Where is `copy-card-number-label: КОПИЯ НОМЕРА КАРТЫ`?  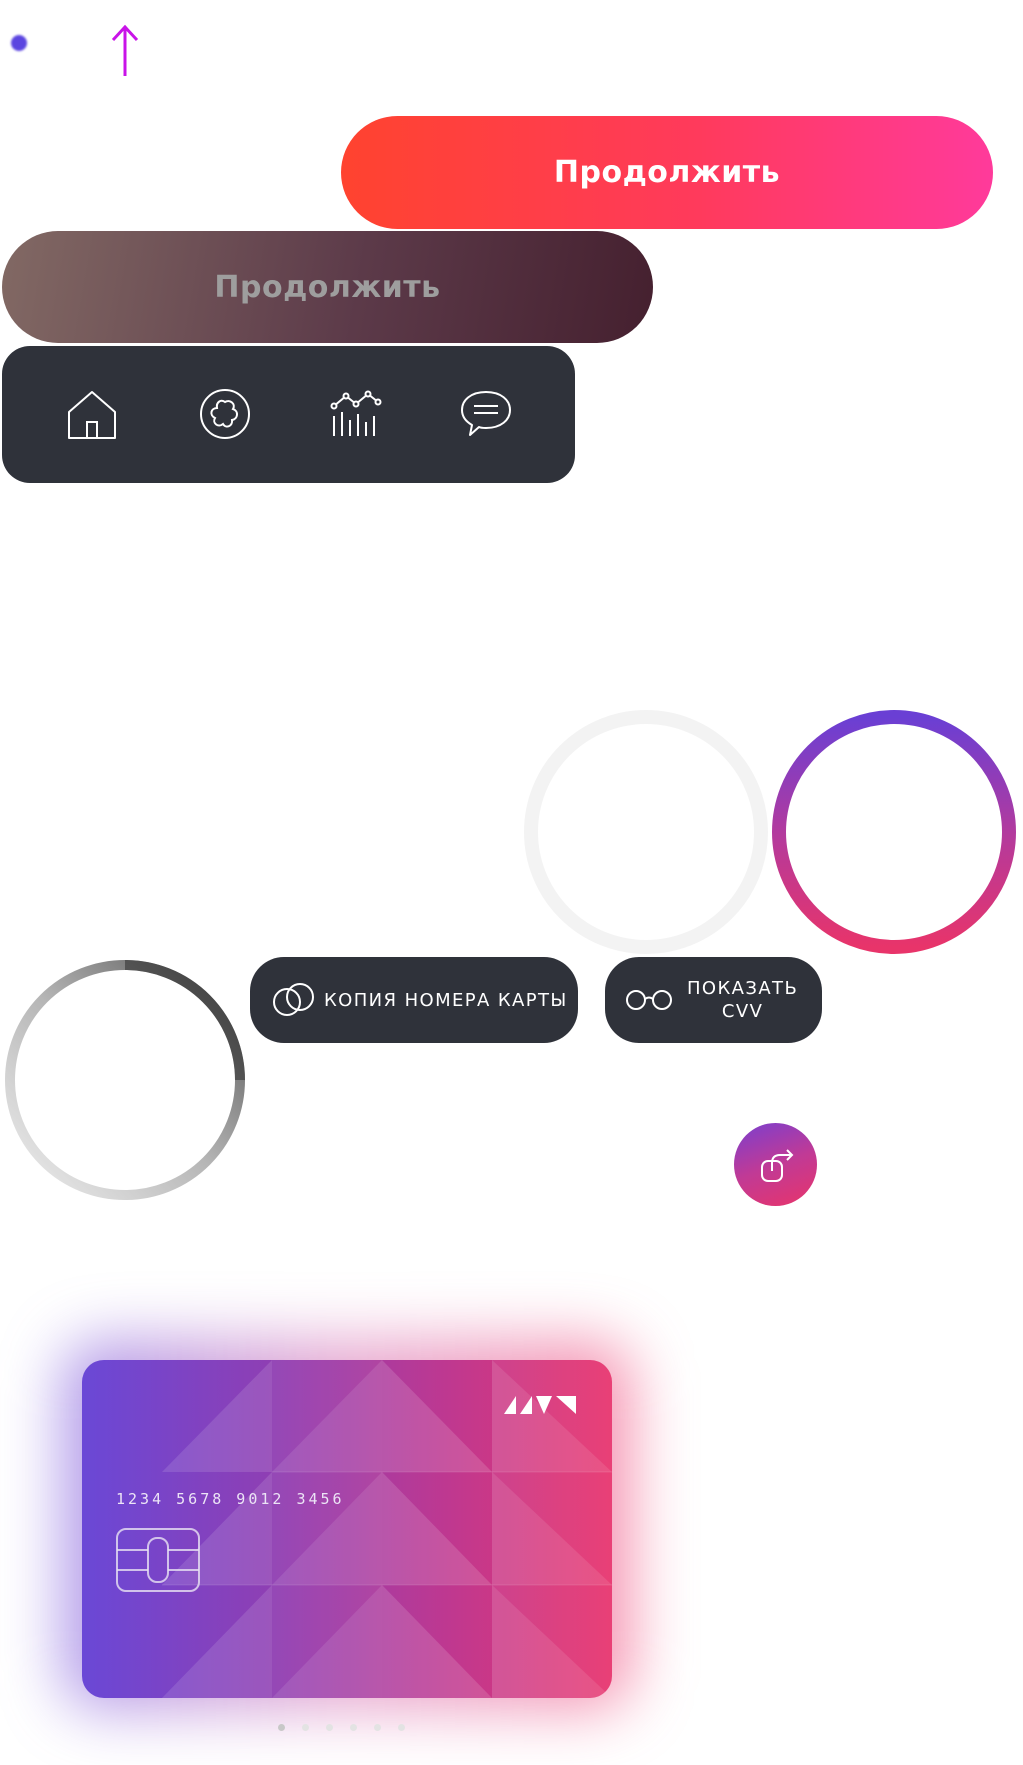
copy-card-number-label: КОПИЯ НОМЕРА КАРТЫ is located at coordinates (446, 1000).